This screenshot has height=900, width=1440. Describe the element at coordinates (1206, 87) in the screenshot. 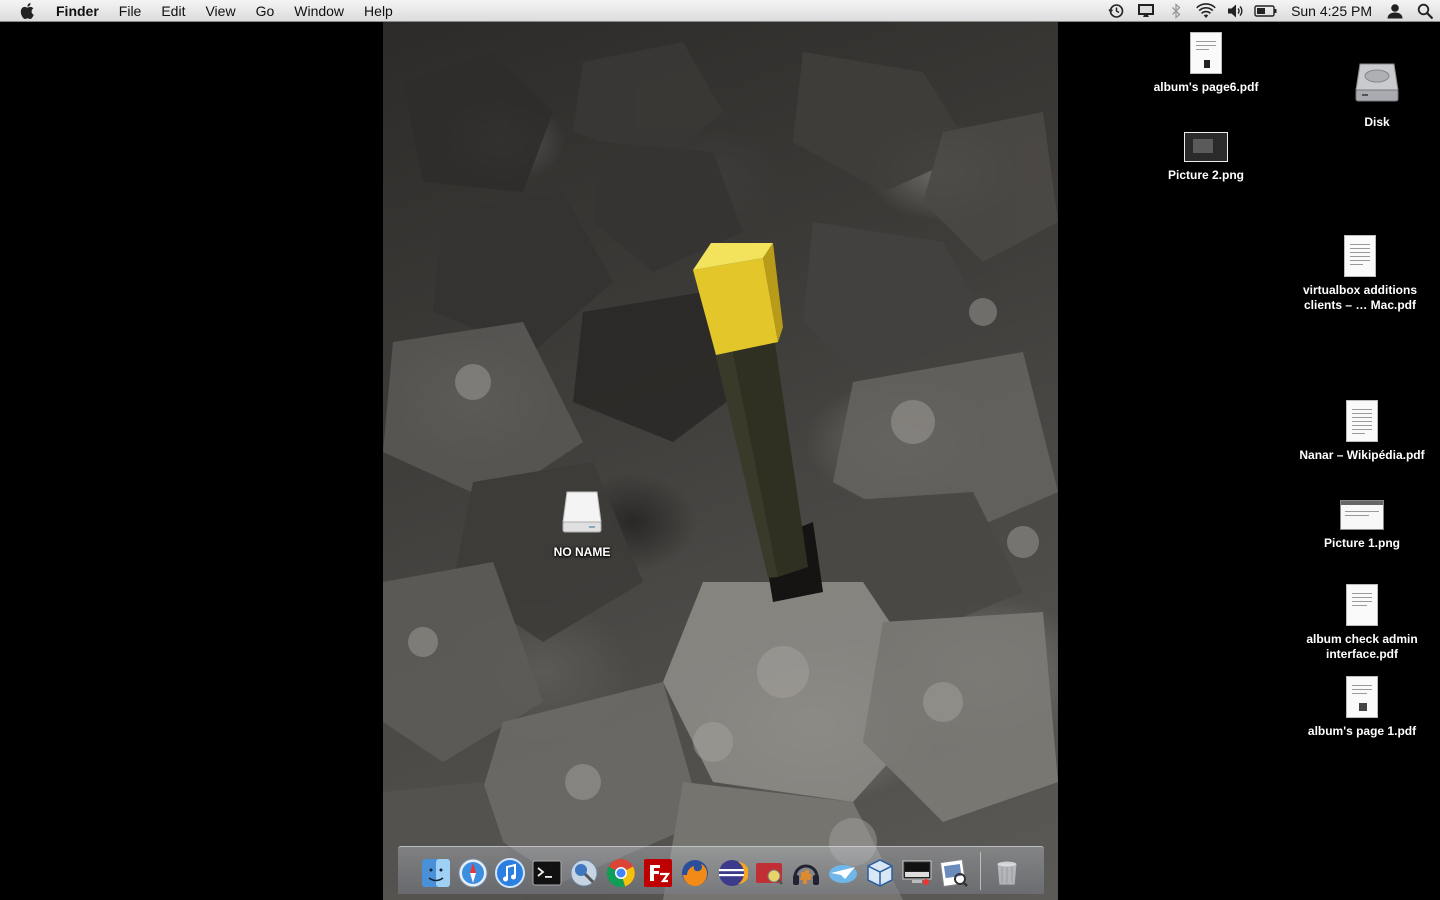

I see `desktop-icon-label: album's page6.pdf` at that location.